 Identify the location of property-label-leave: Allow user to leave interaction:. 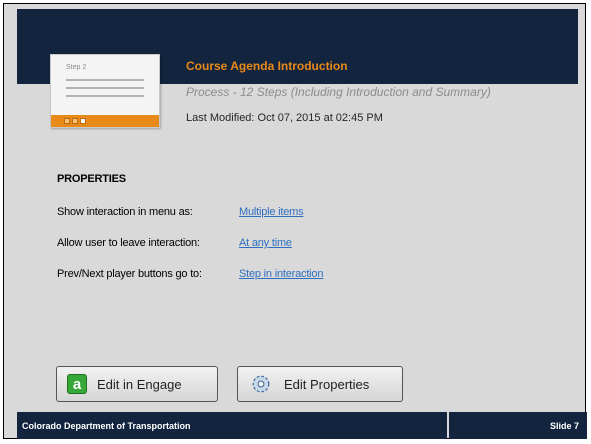
(128, 243).